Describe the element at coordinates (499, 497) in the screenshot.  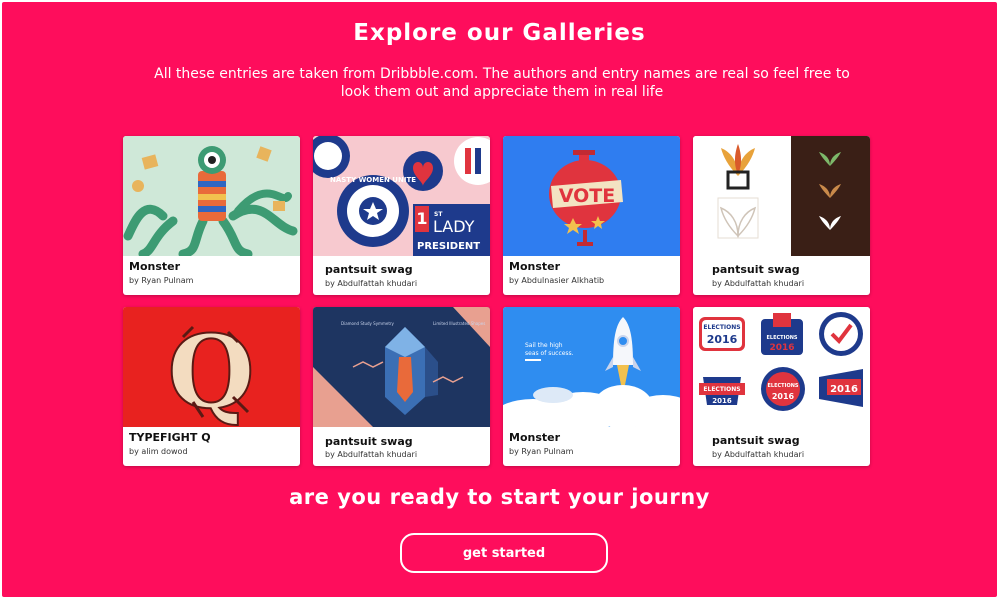
I see `cta-heading: are you ready to start your journy` at that location.